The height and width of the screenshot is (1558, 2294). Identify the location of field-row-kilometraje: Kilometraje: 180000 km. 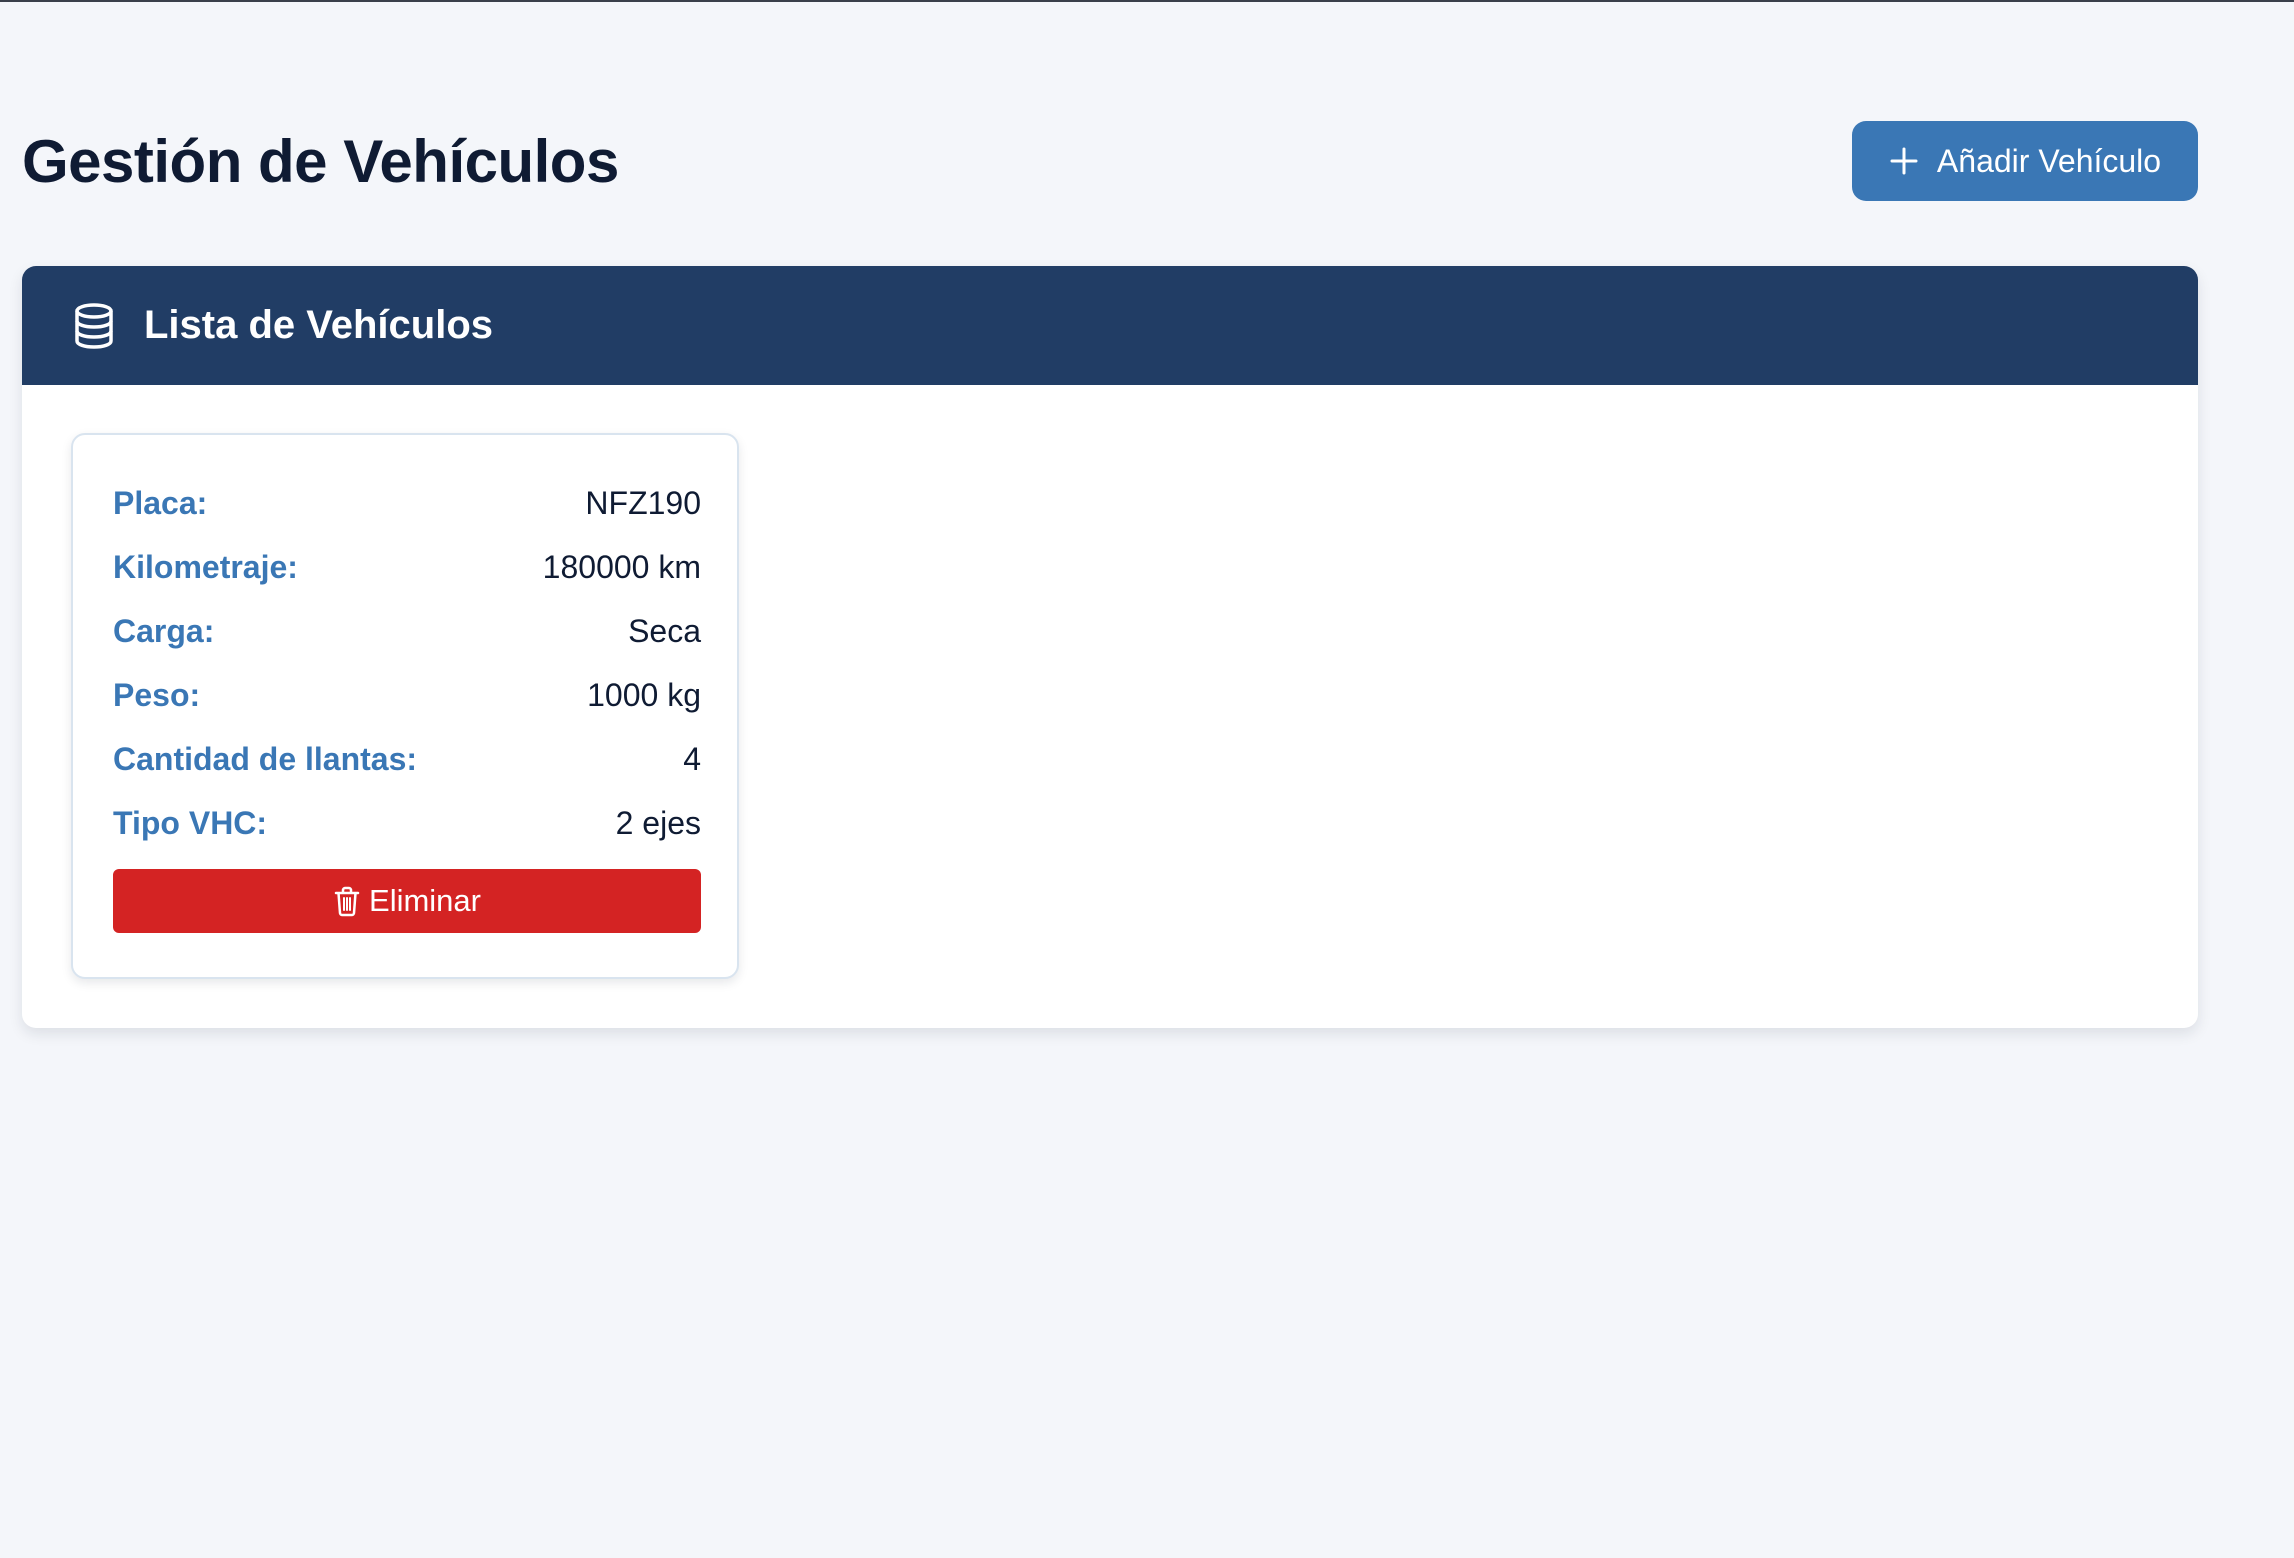
(407, 567).